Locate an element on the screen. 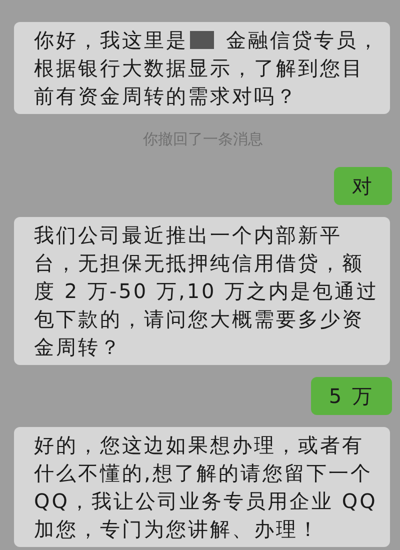  message-text: 金融信贷专员， is located at coordinates (303, 40).